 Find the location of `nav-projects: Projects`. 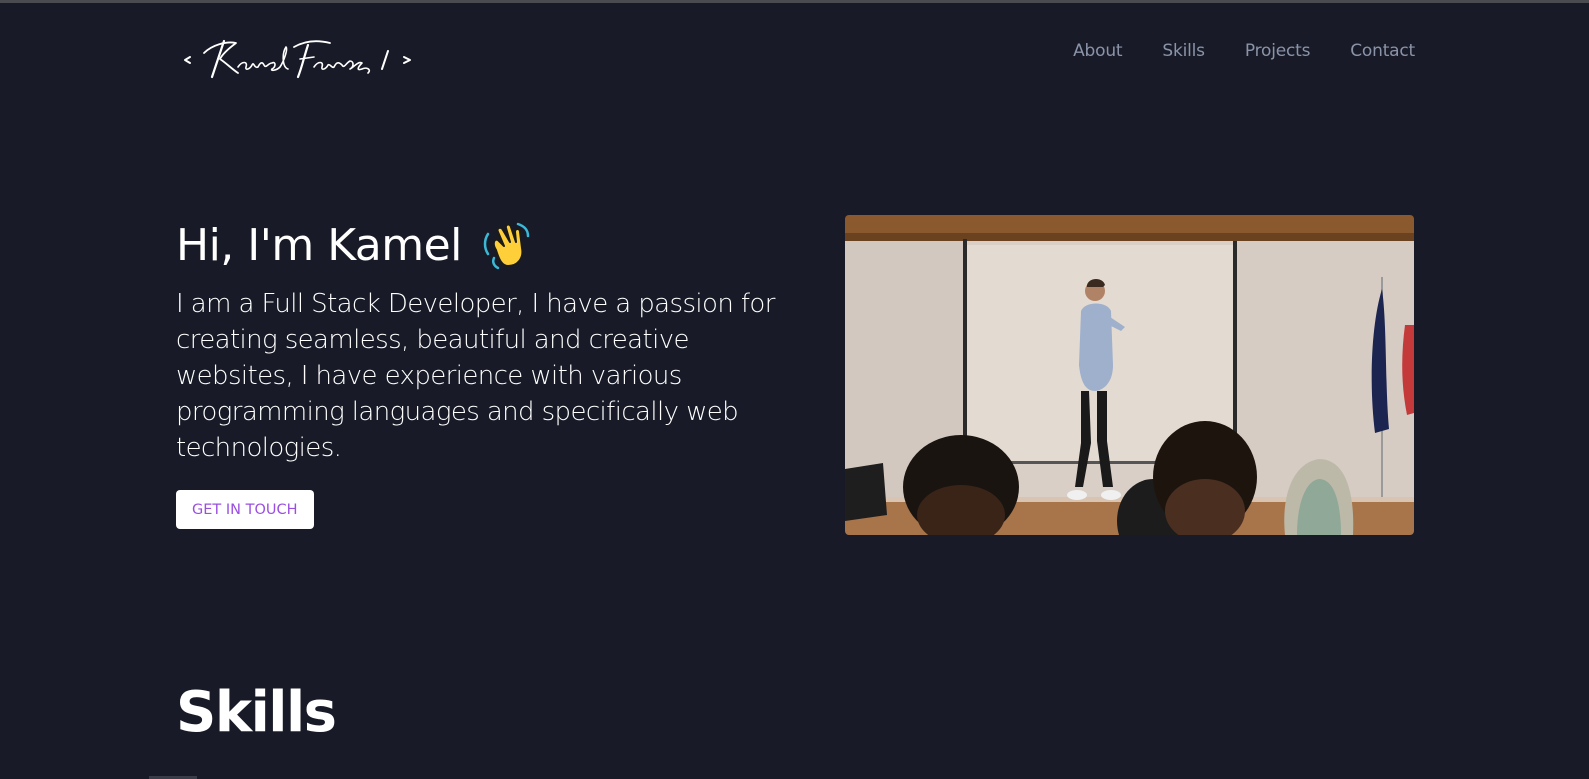

nav-projects: Projects is located at coordinates (1278, 51).